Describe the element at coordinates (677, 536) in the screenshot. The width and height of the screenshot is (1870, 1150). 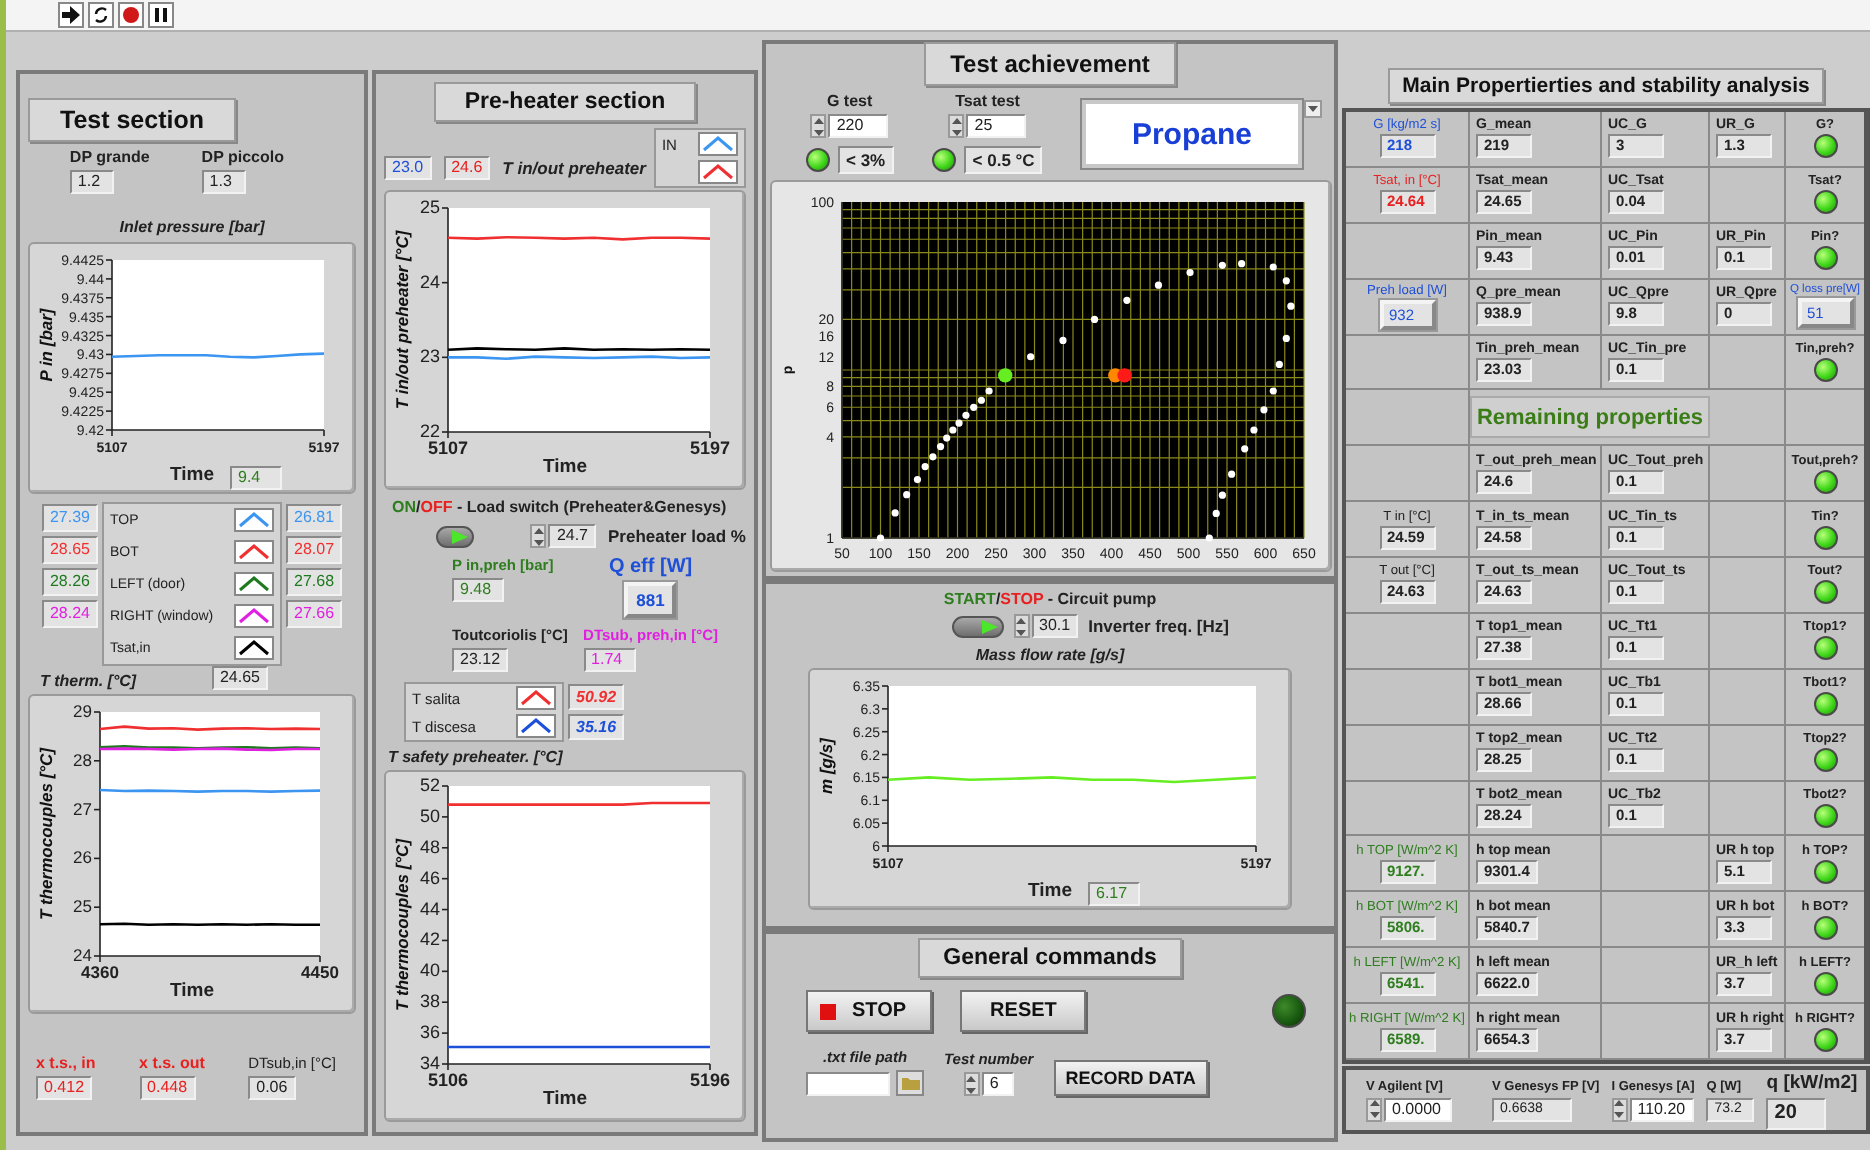
I see `field-label: Preheater load %` at that location.